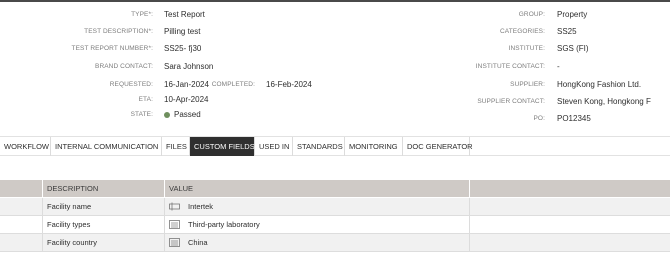  What do you see at coordinates (438, 146) in the screenshot?
I see `tab-doc-generator: DOC GENERATOR` at bounding box center [438, 146].